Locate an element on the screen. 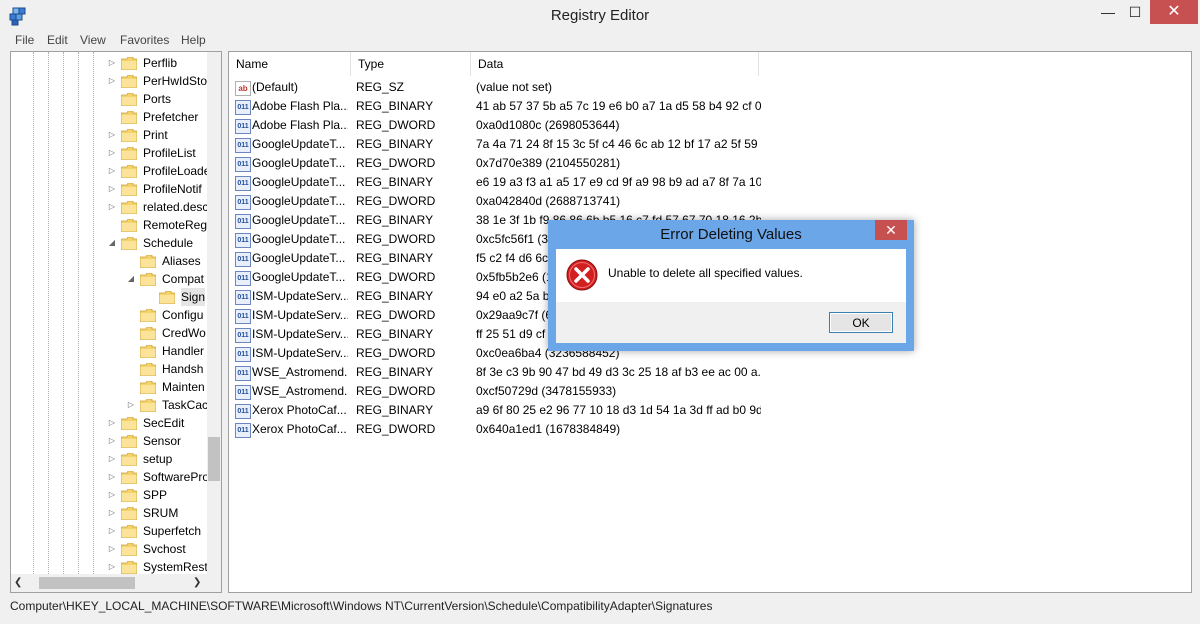 This screenshot has width=1200, height=624. tree-item: ◢ Schedule is located at coordinates (106, 243).